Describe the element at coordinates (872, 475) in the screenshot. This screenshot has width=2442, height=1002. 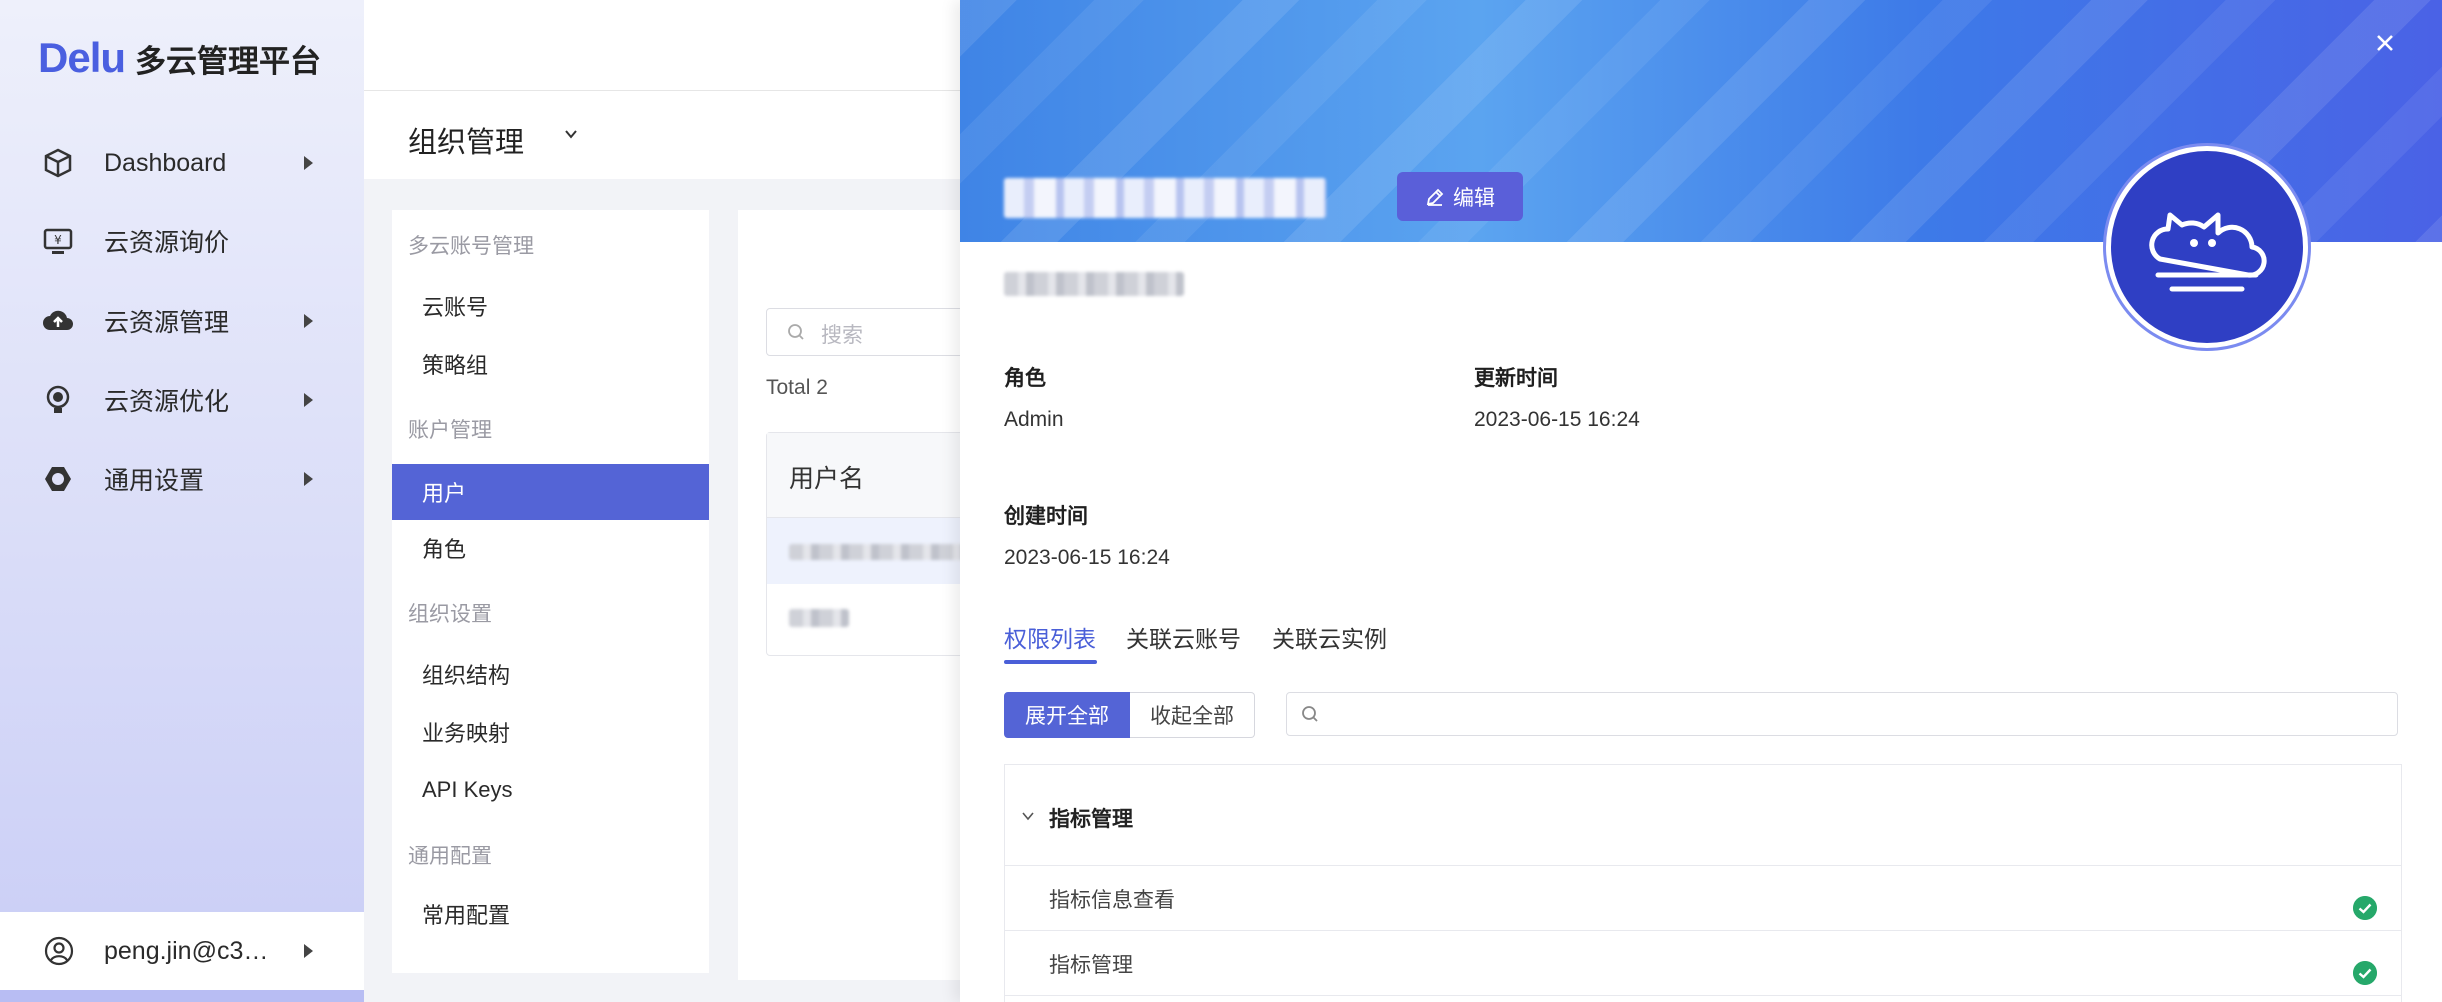
I see `table-header: 用户名` at that location.